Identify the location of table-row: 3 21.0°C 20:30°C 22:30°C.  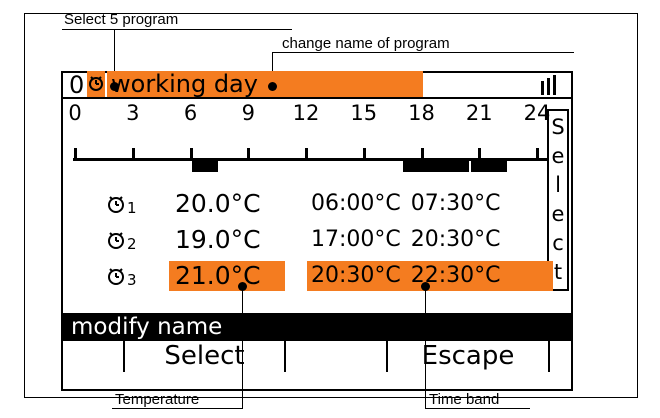
(308, 276).